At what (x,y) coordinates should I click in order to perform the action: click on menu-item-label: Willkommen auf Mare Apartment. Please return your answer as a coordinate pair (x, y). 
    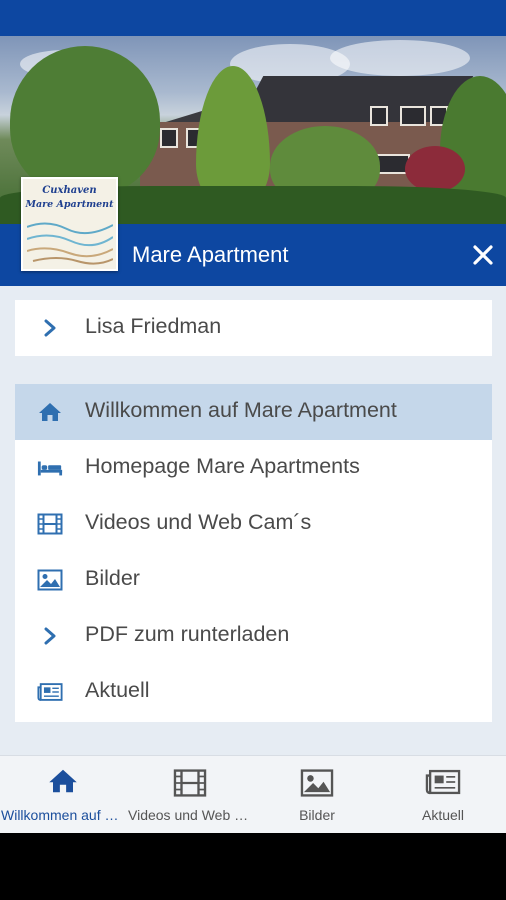
    Looking at the image, I should click on (241, 410).